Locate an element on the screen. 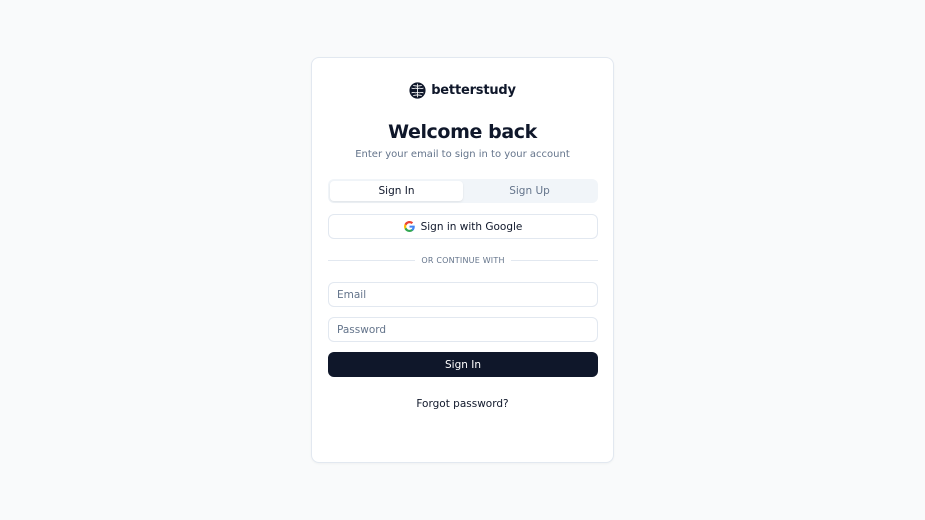  google-icon is located at coordinates (409, 226).